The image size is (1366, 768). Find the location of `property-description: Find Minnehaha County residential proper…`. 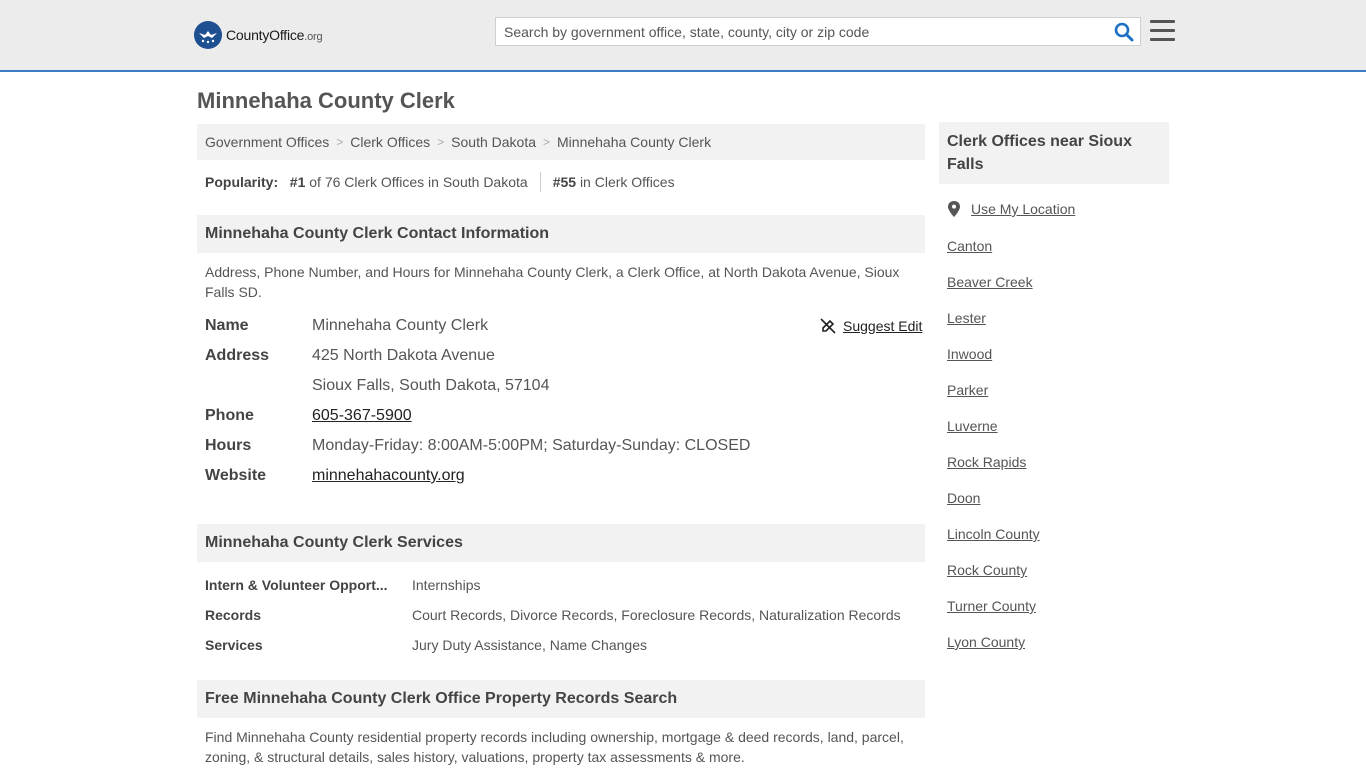

property-description: Find Minnehaha County residential proper… is located at coordinates (554, 747).